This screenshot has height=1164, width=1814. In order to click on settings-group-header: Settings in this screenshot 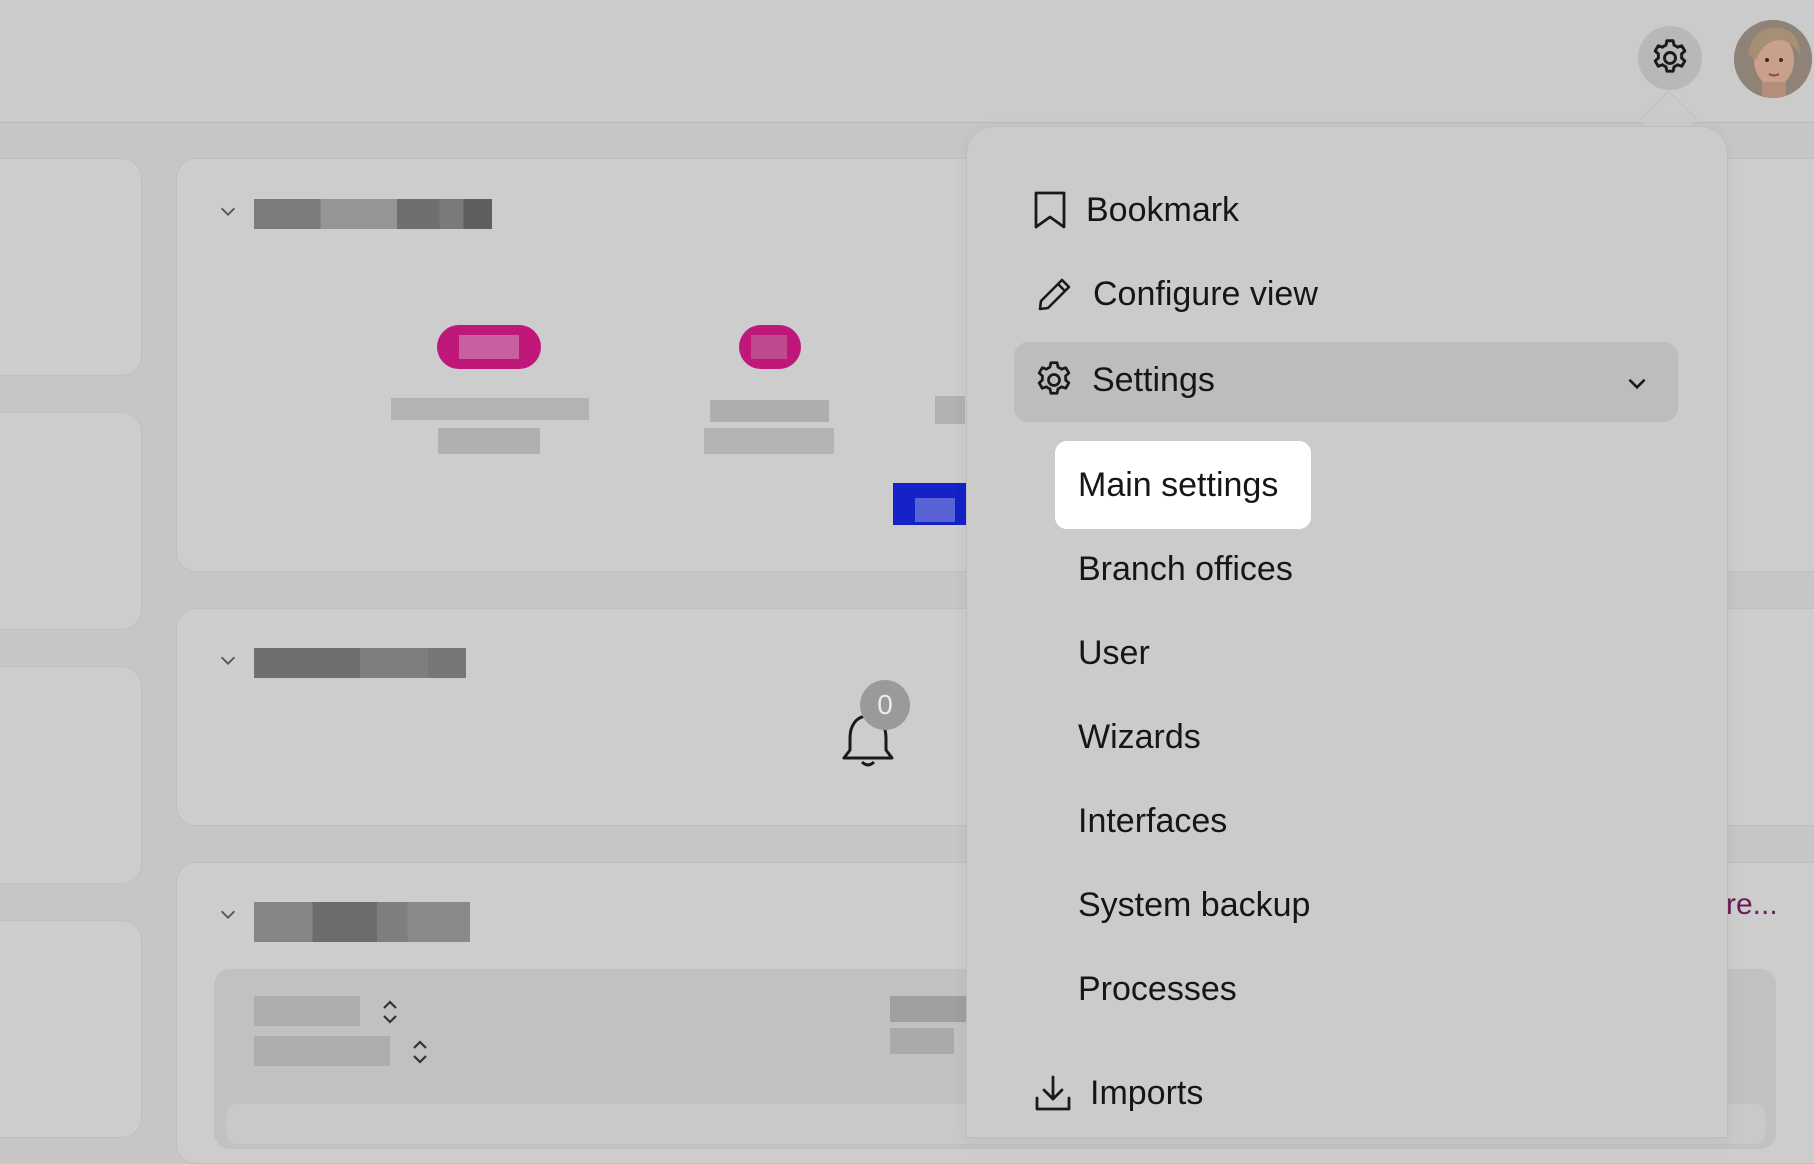, I will do `click(1123, 380)`.